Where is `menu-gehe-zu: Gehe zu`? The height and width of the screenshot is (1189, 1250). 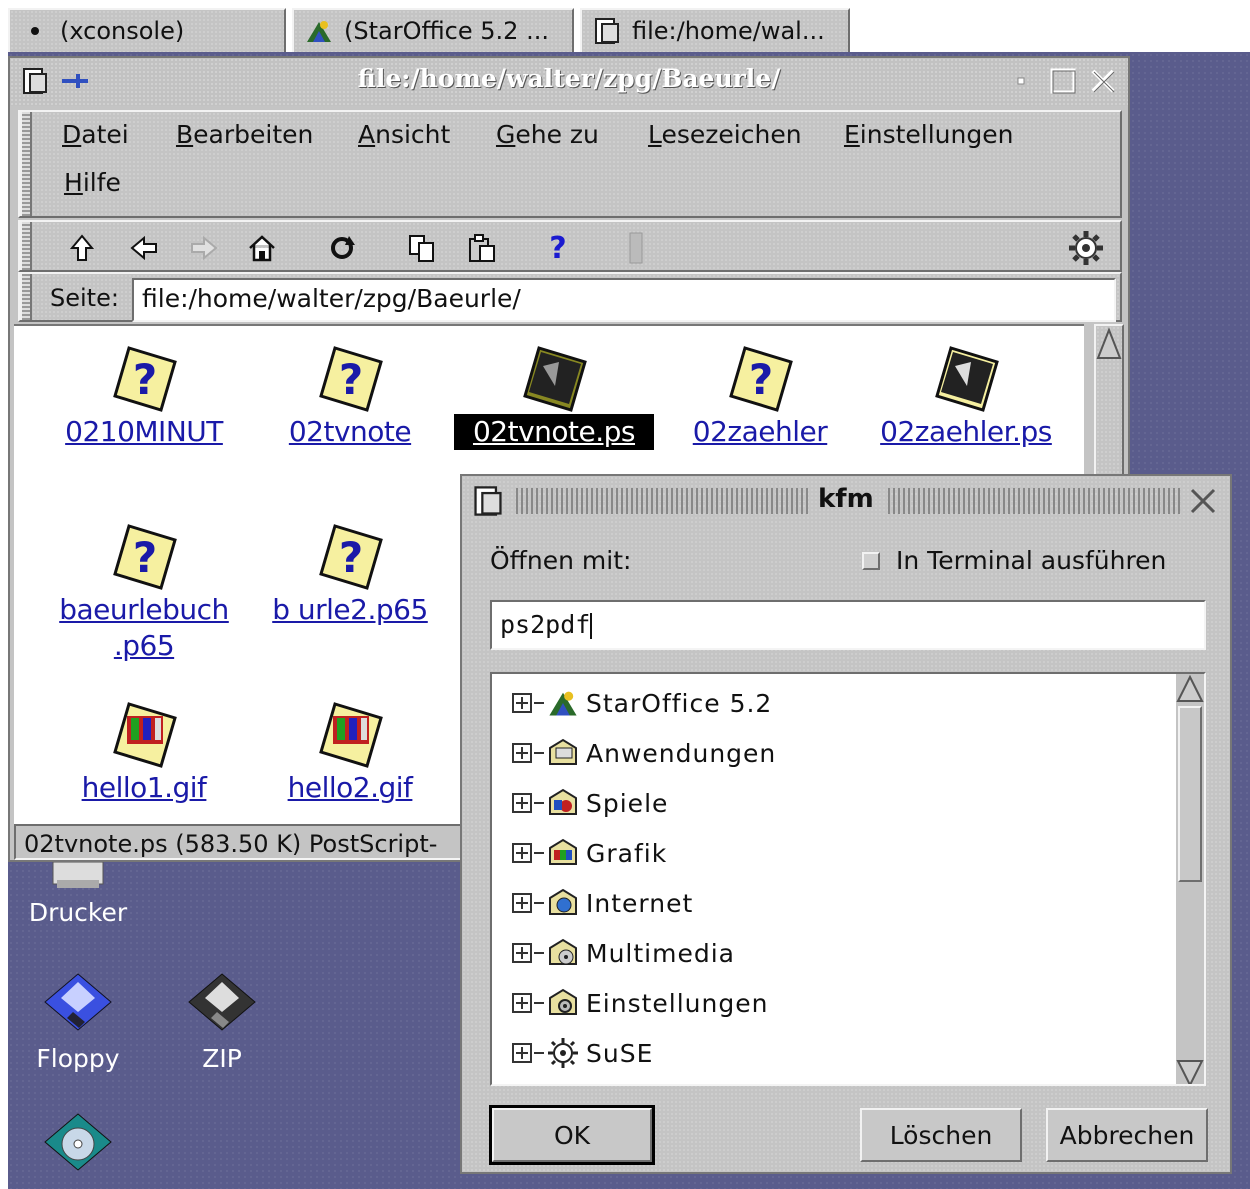 menu-gehe-zu: Gehe zu is located at coordinates (547, 134).